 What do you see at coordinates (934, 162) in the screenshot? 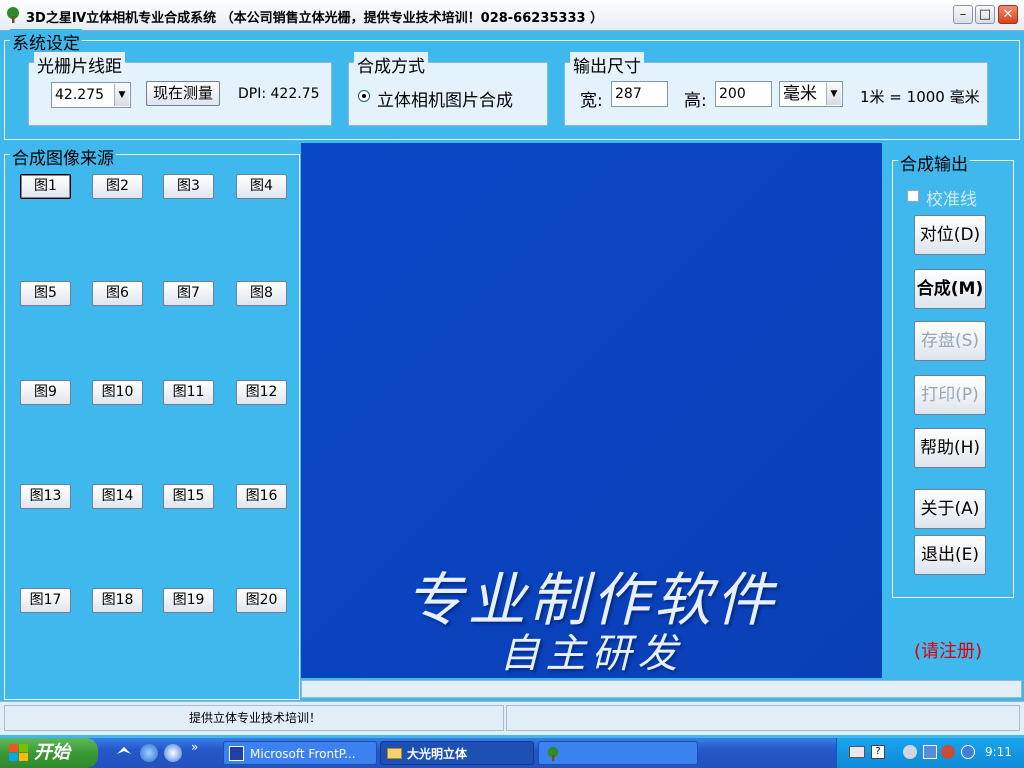
I see `output-label: 合成输出` at bounding box center [934, 162].